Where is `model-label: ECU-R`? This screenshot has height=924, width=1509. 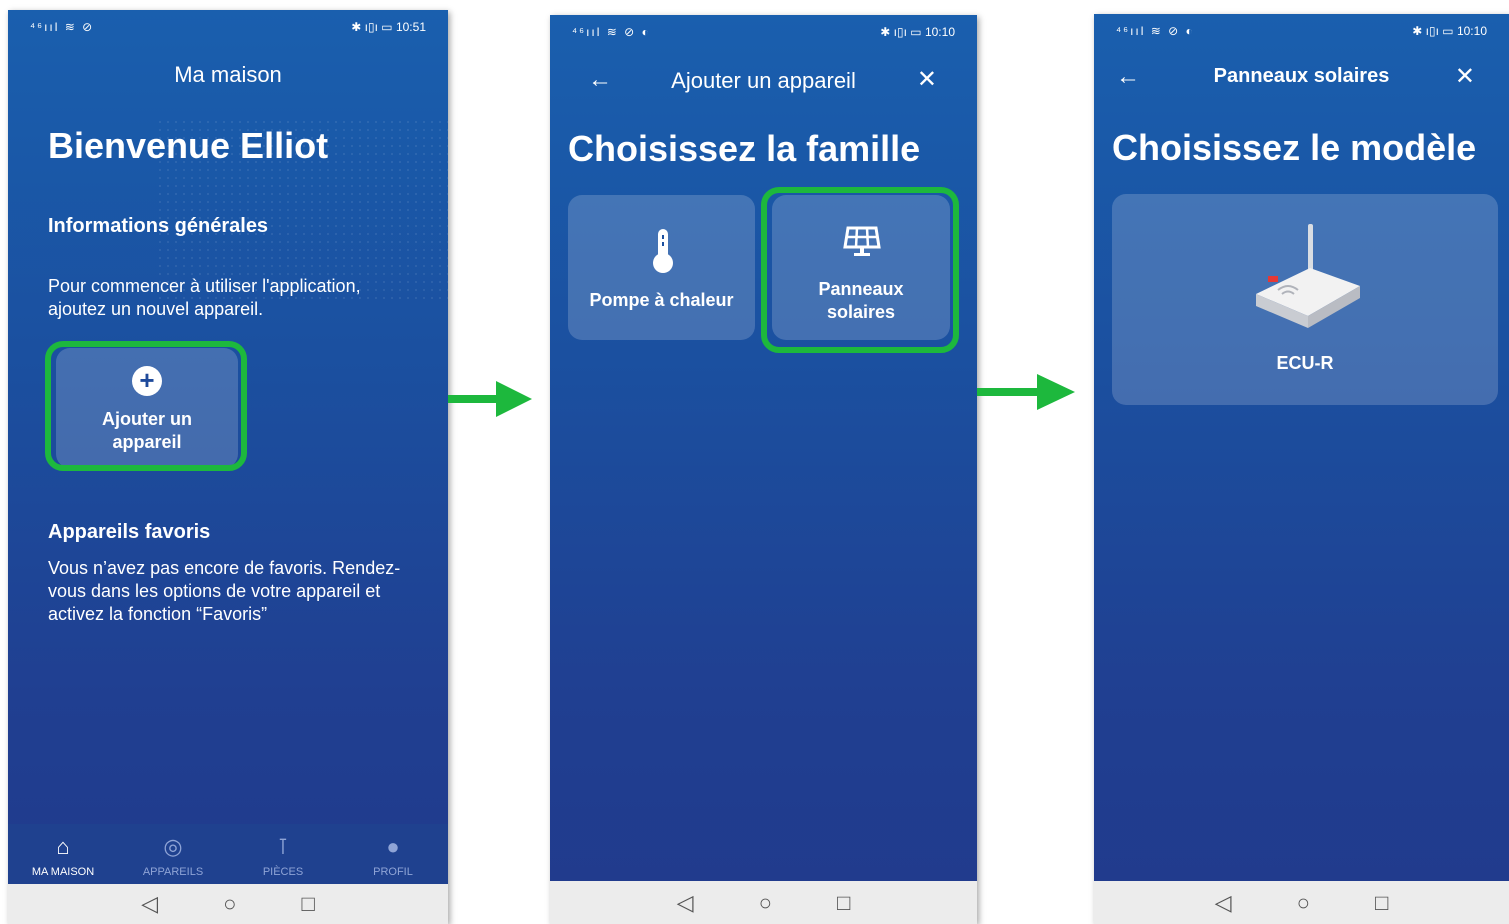
model-label: ECU-R is located at coordinates (1305, 363).